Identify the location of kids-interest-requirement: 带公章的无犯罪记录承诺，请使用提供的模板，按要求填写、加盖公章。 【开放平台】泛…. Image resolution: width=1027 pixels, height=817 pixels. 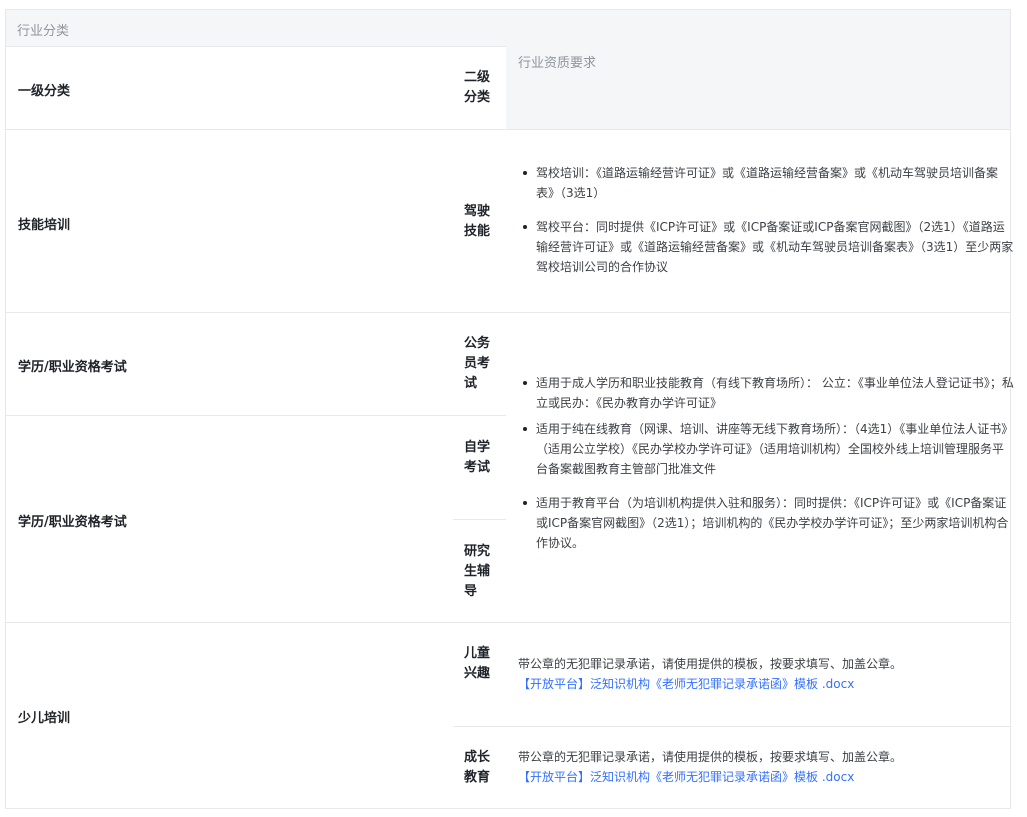
(758, 674).